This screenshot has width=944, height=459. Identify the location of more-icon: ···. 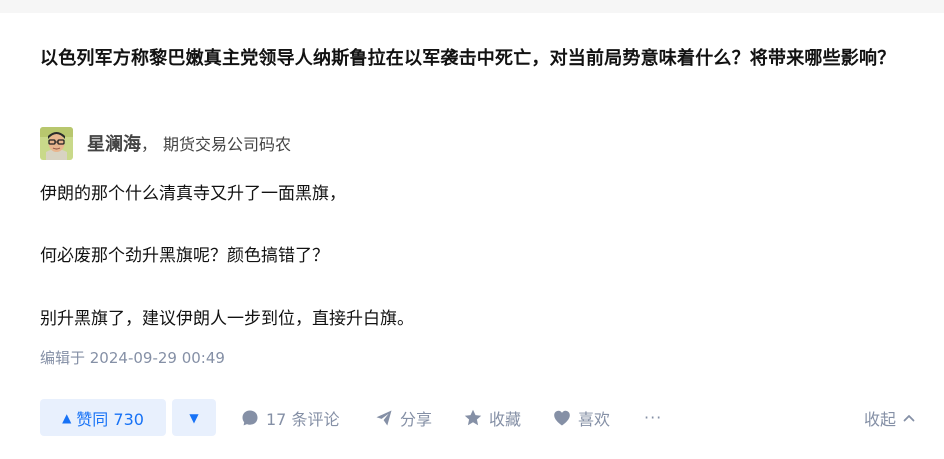
(653, 417).